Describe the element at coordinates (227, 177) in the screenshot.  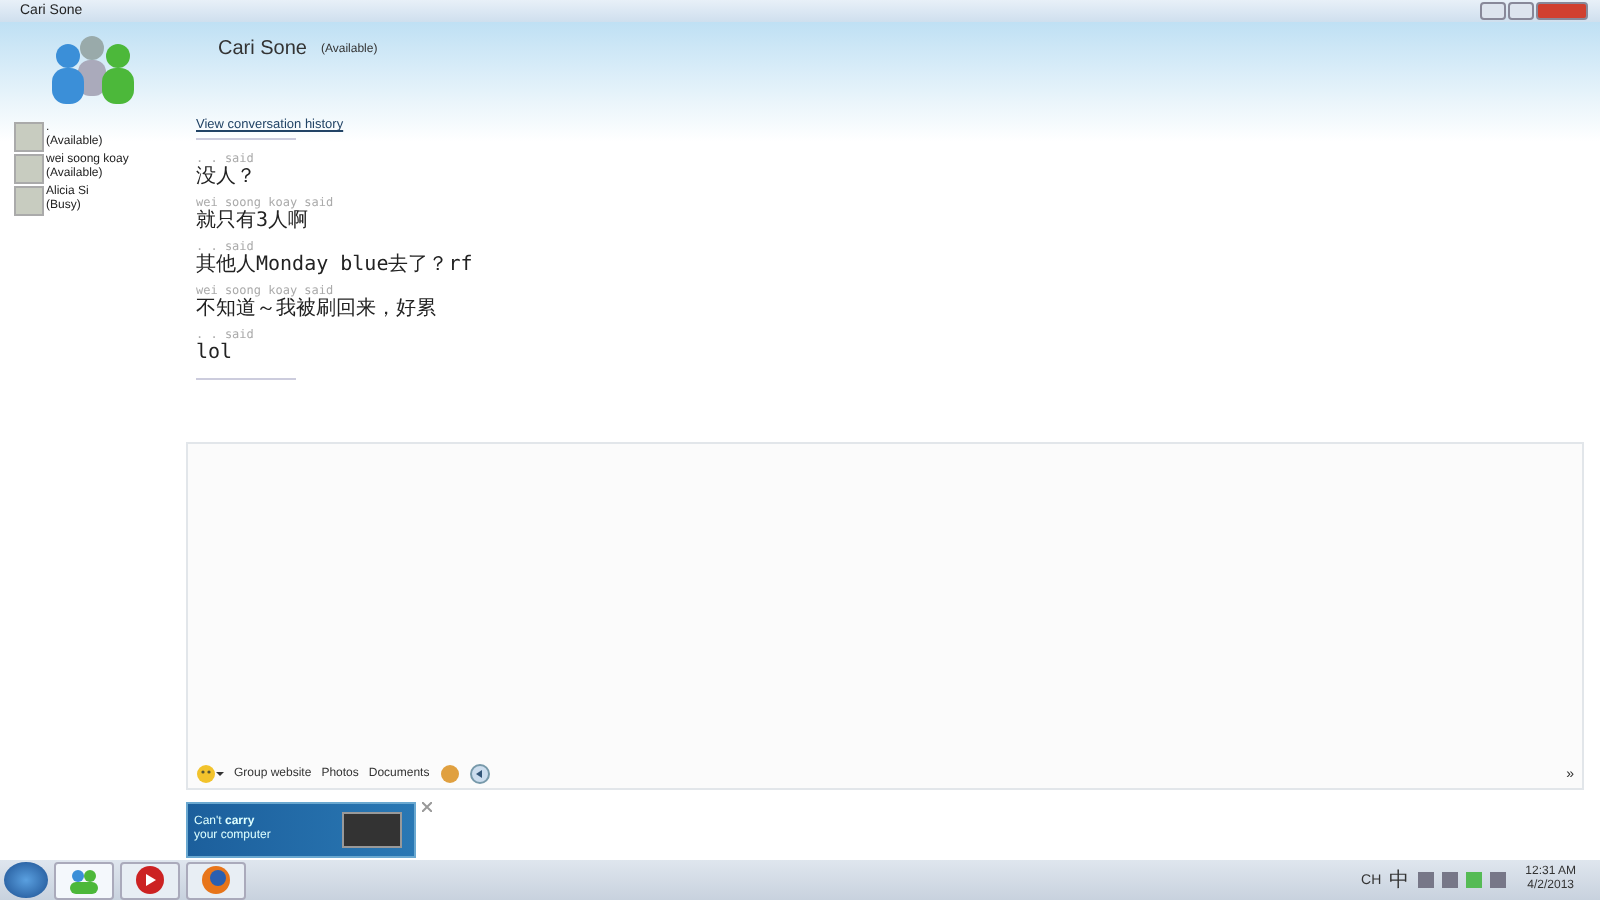
I see `message-text: 没人？` at that location.